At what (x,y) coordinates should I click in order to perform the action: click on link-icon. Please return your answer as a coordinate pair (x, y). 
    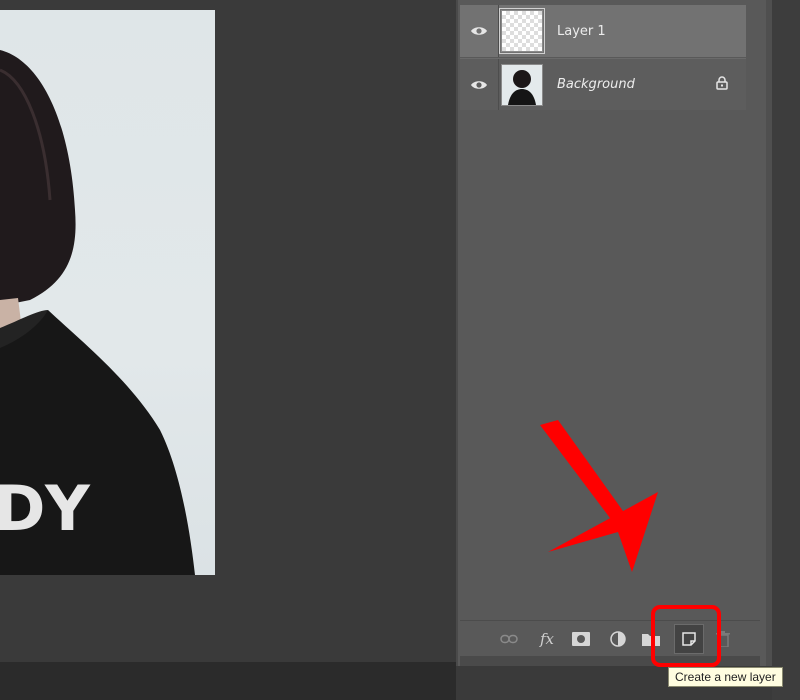
    Looking at the image, I should click on (509, 639).